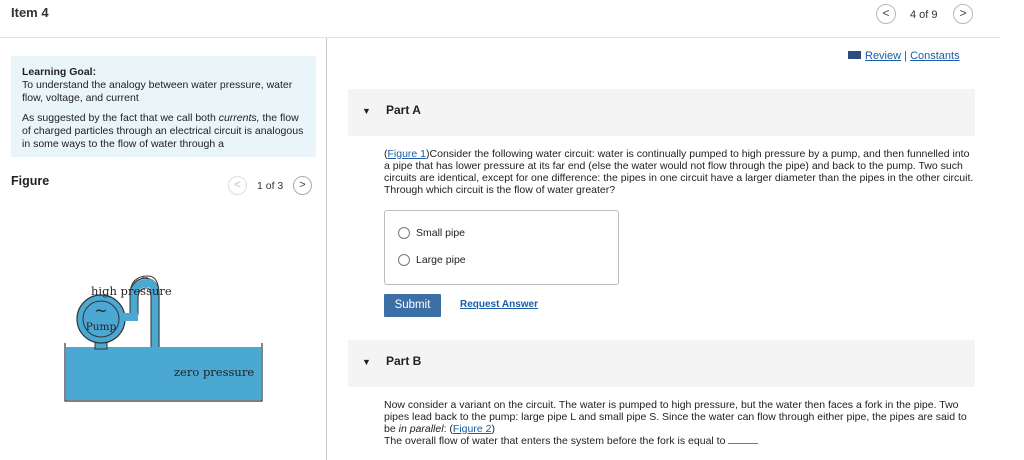 Image resolution: width=1024 pixels, height=460 pixels. I want to click on figure-counter: 1 of 3, so click(270, 186).